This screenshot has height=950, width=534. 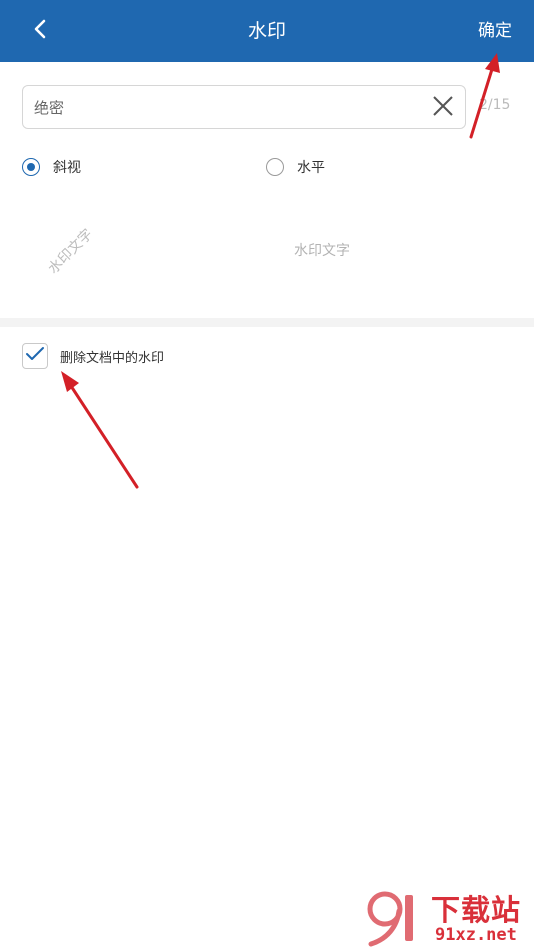 I want to click on site-watermark-logo: 下载站 91xz.net, so click(x=447, y=917).